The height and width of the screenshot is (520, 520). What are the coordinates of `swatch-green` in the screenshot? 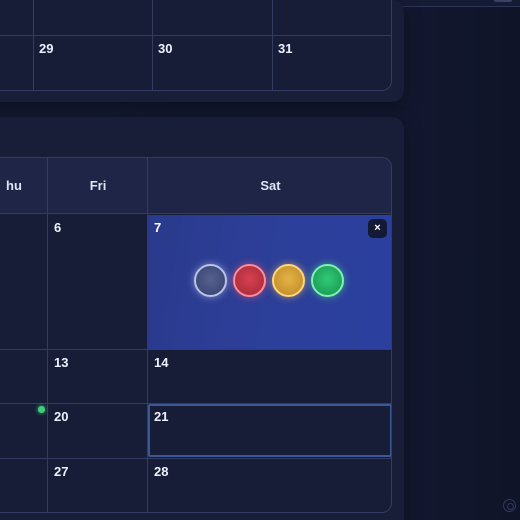 It's located at (327, 280).